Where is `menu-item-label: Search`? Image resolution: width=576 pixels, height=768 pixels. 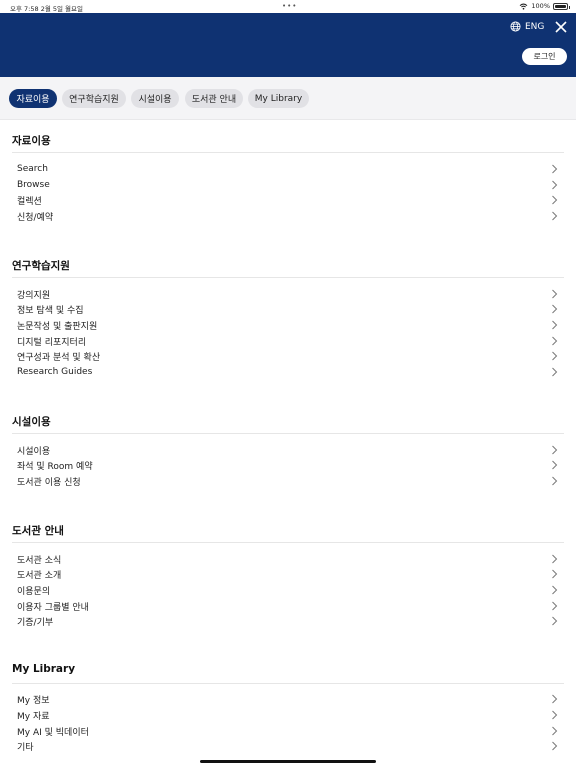 menu-item-label: Search is located at coordinates (32, 169).